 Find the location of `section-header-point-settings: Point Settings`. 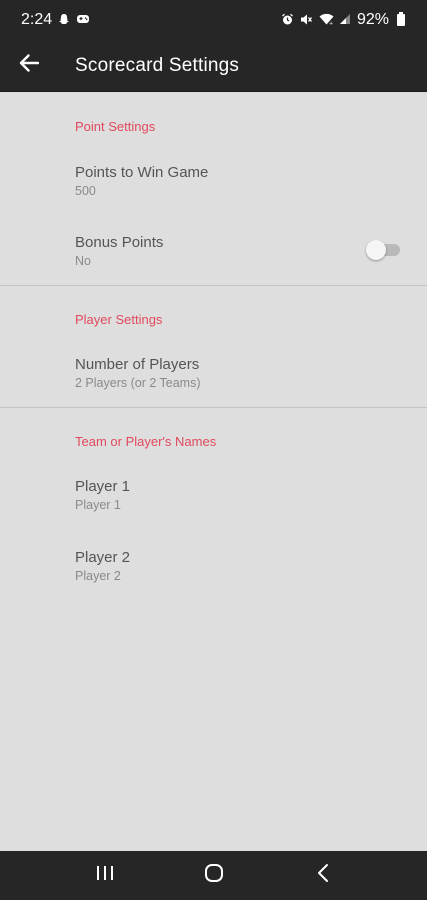

section-header-point-settings: Point Settings is located at coordinates (115, 126).